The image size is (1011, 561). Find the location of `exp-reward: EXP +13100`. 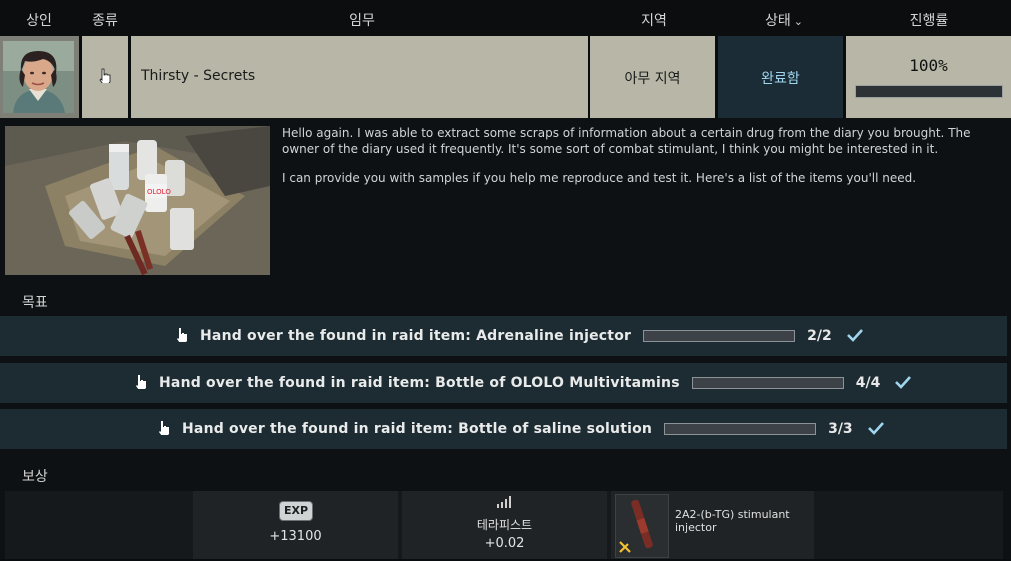

exp-reward: EXP +13100 is located at coordinates (295, 525).